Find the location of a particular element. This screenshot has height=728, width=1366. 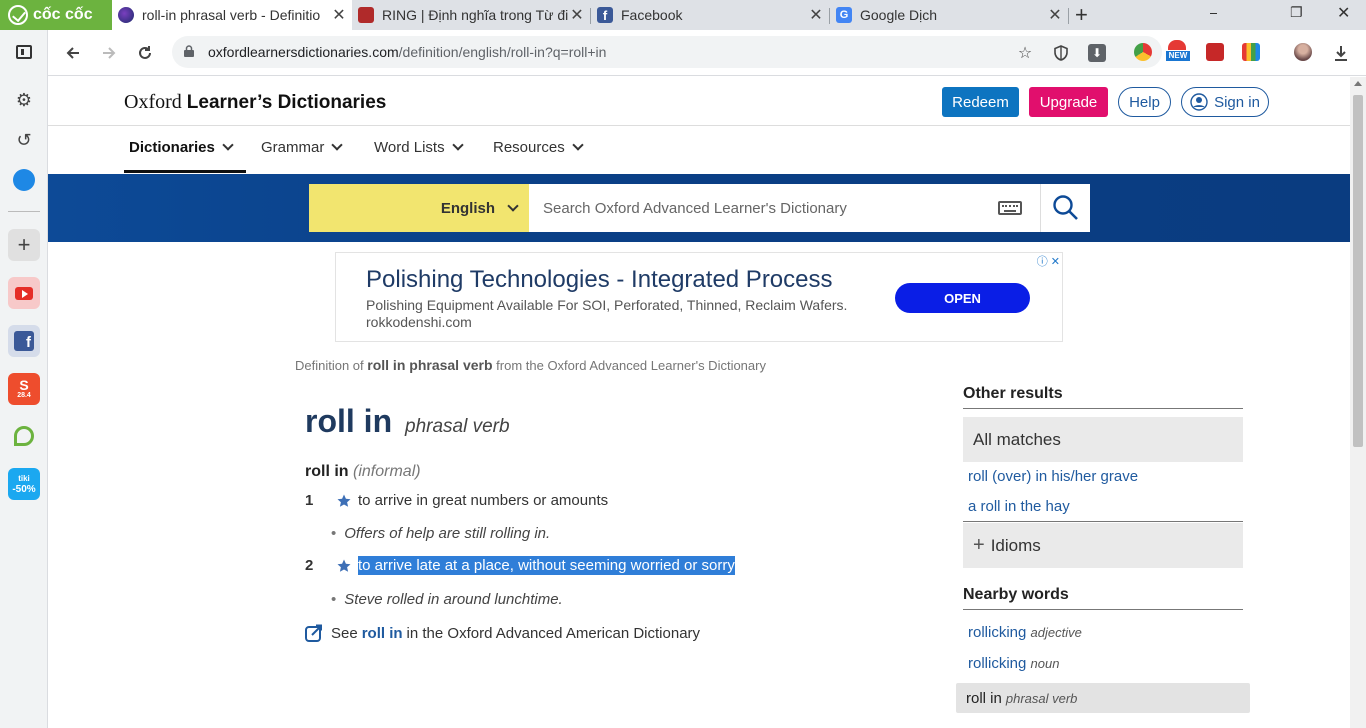

phrase-text: roll in is located at coordinates (327, 471).